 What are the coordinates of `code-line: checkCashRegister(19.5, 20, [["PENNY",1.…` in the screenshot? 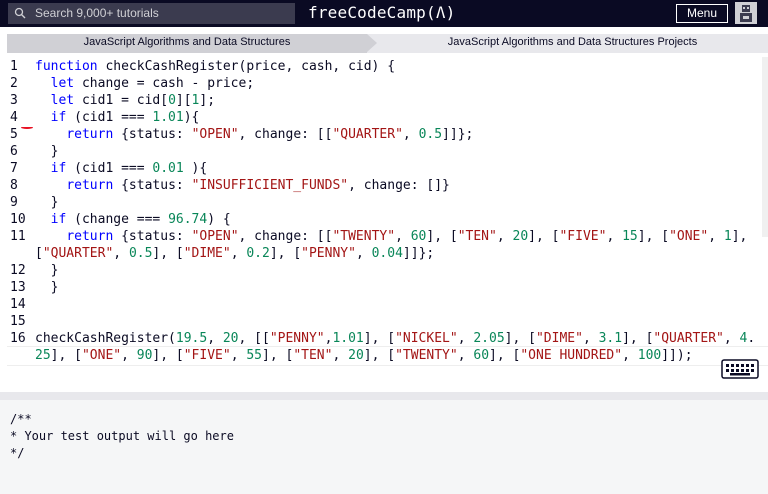 It's located at (395, 338).